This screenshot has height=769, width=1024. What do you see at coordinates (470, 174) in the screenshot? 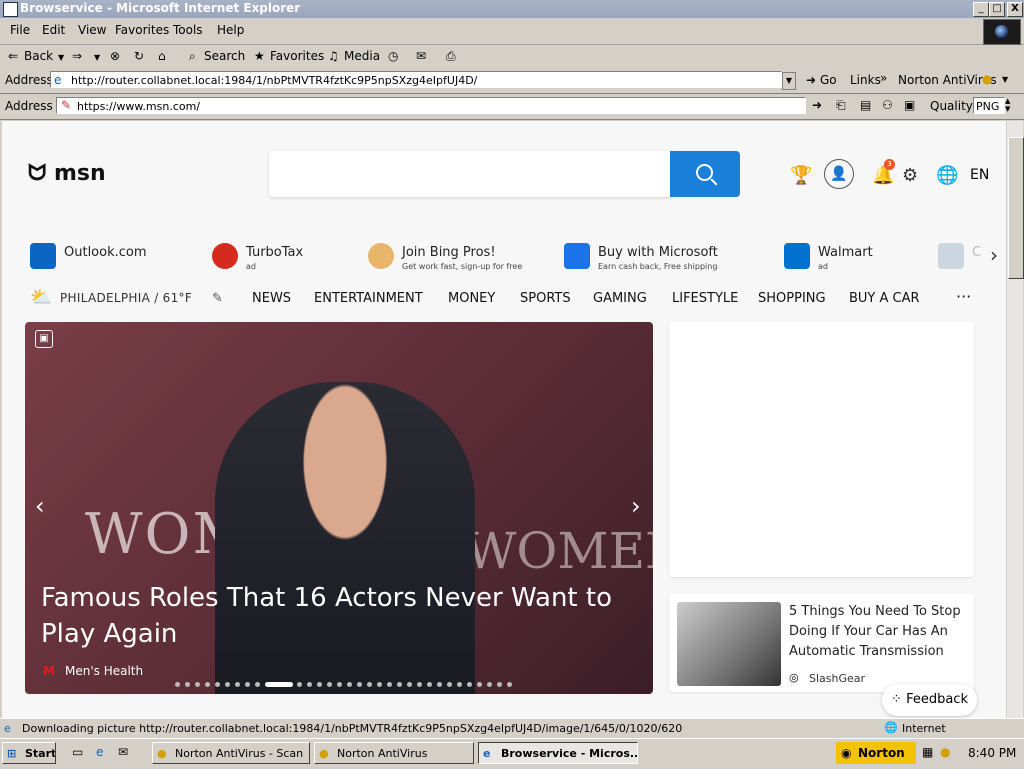
I see `search-input` at bounding box center [470, 174].